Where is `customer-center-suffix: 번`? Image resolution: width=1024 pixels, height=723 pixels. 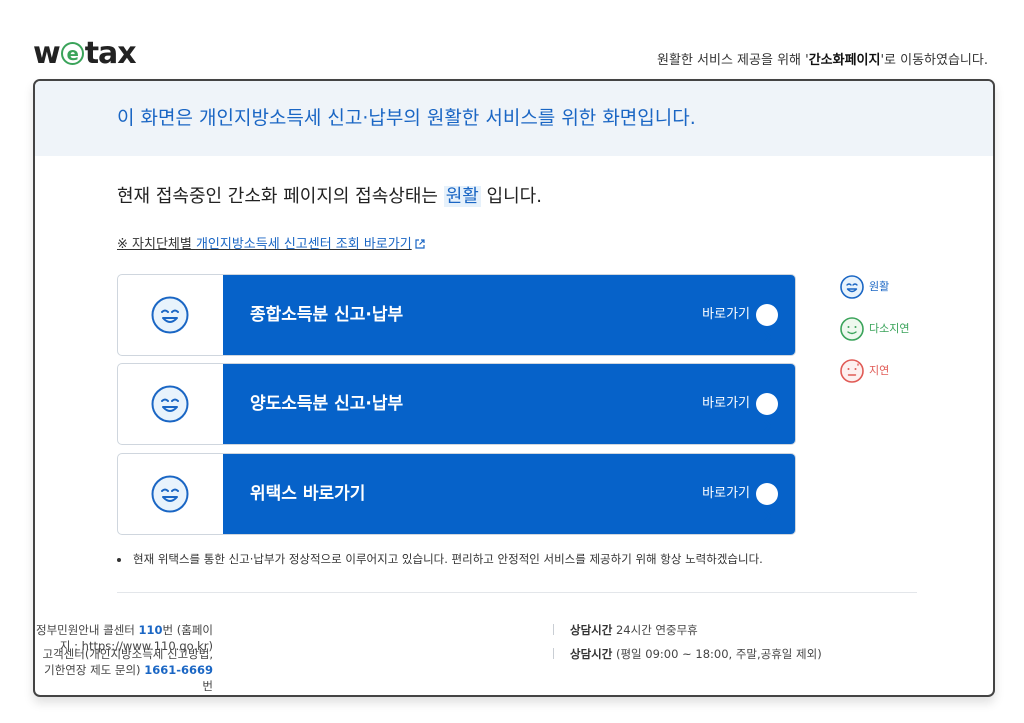 customer-center-suffix: 번 is located at coordinates (207, 686).